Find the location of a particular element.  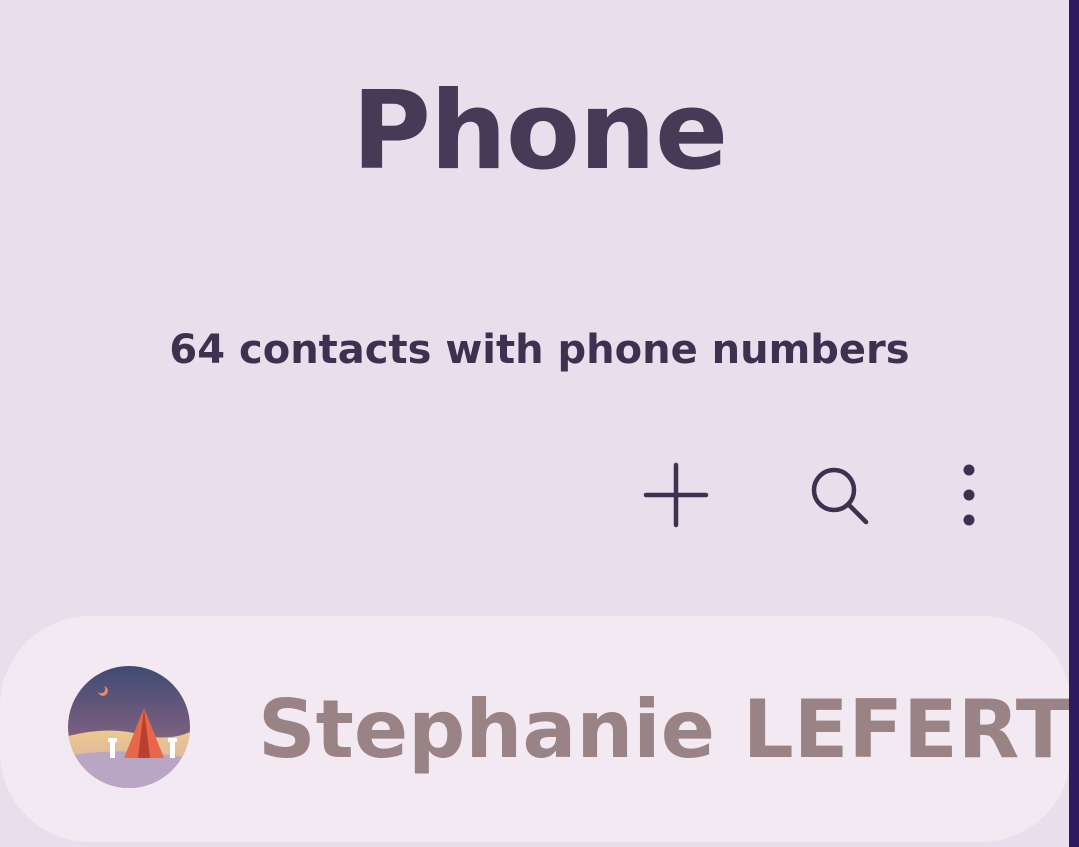

search-button is located at coordinates (839, 495).